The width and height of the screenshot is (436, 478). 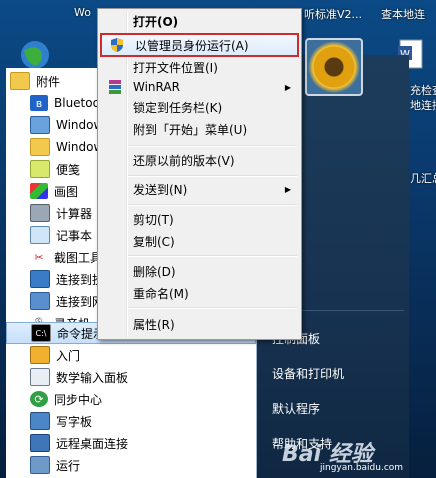 I want to click on devices-printers-link: 设备和打印机, so click(x=308, y=373).